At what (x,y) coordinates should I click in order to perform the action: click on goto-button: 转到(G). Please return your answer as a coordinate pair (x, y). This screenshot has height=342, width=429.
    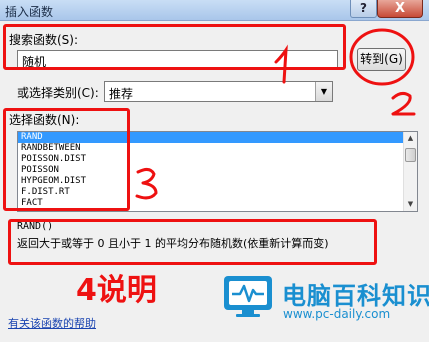
    Looking at the image, I should click on (381, 59).